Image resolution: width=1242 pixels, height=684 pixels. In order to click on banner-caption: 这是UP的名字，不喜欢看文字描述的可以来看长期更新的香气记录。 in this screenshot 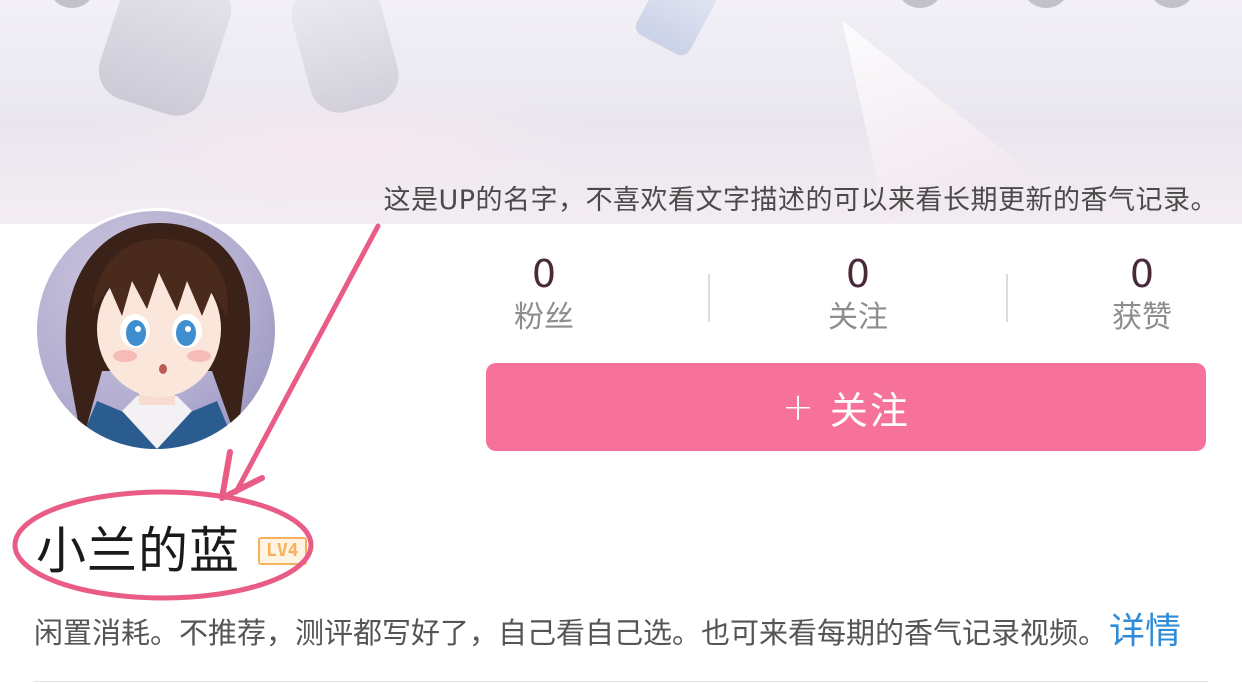, I will do `click(800, 200)`.